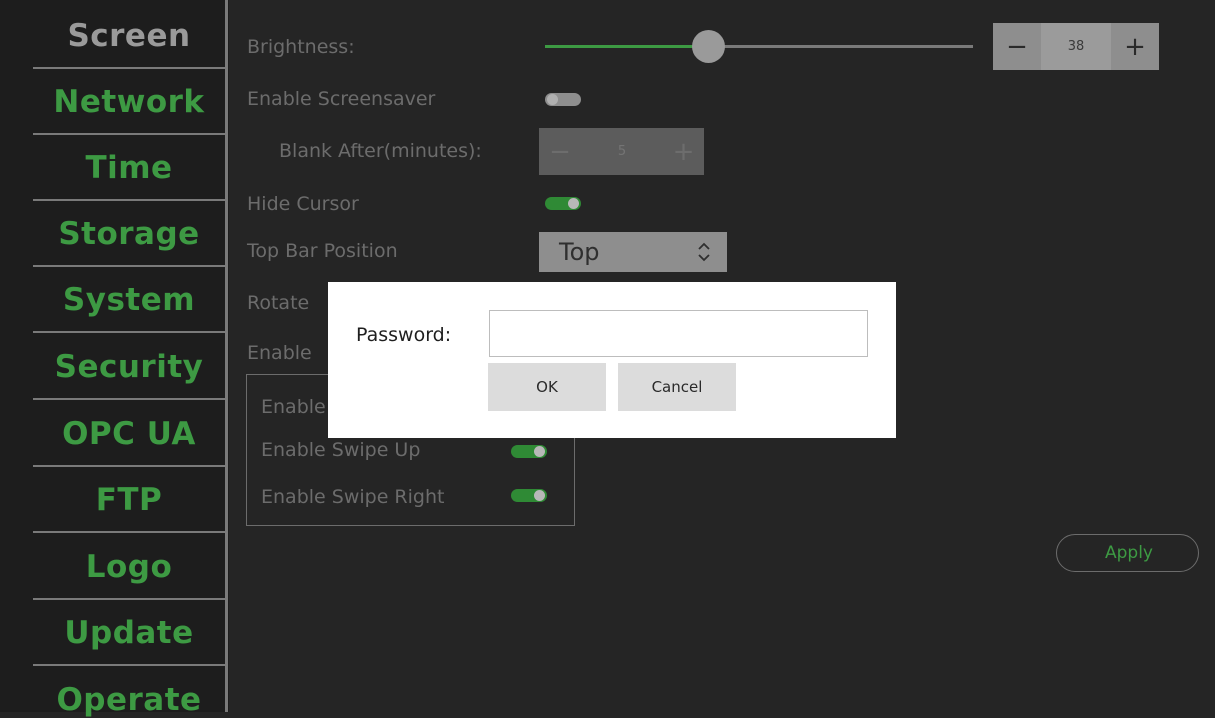  What do you see at coordinates (529, 451) in the screenshot?
I see `swipe-up-toggle` at bounding box center [529, 451].